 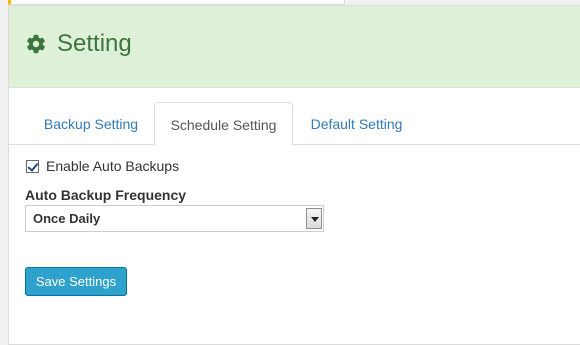 I want to click on gear-icon, so click(x=36, y=43).